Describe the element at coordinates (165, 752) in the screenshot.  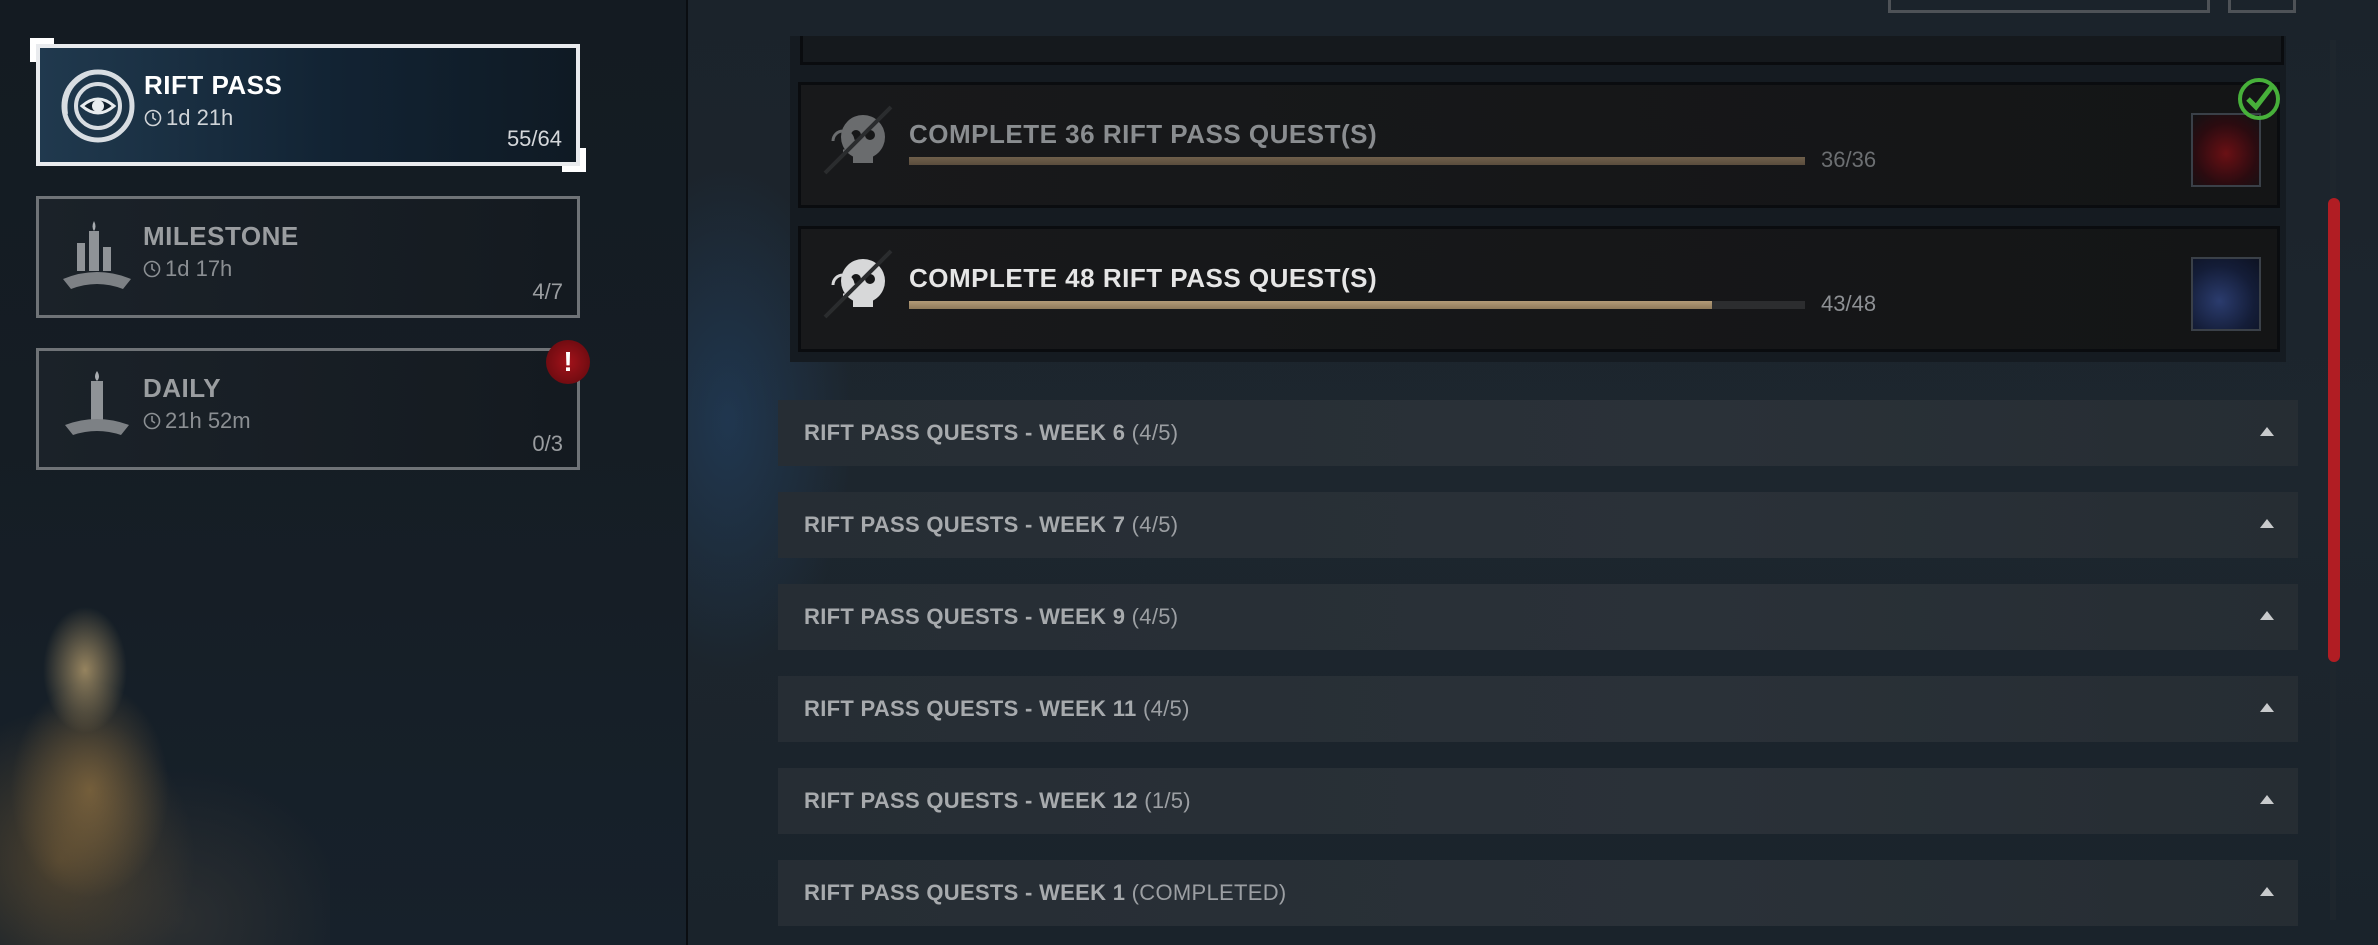
I see `candles-background-art` at that location.